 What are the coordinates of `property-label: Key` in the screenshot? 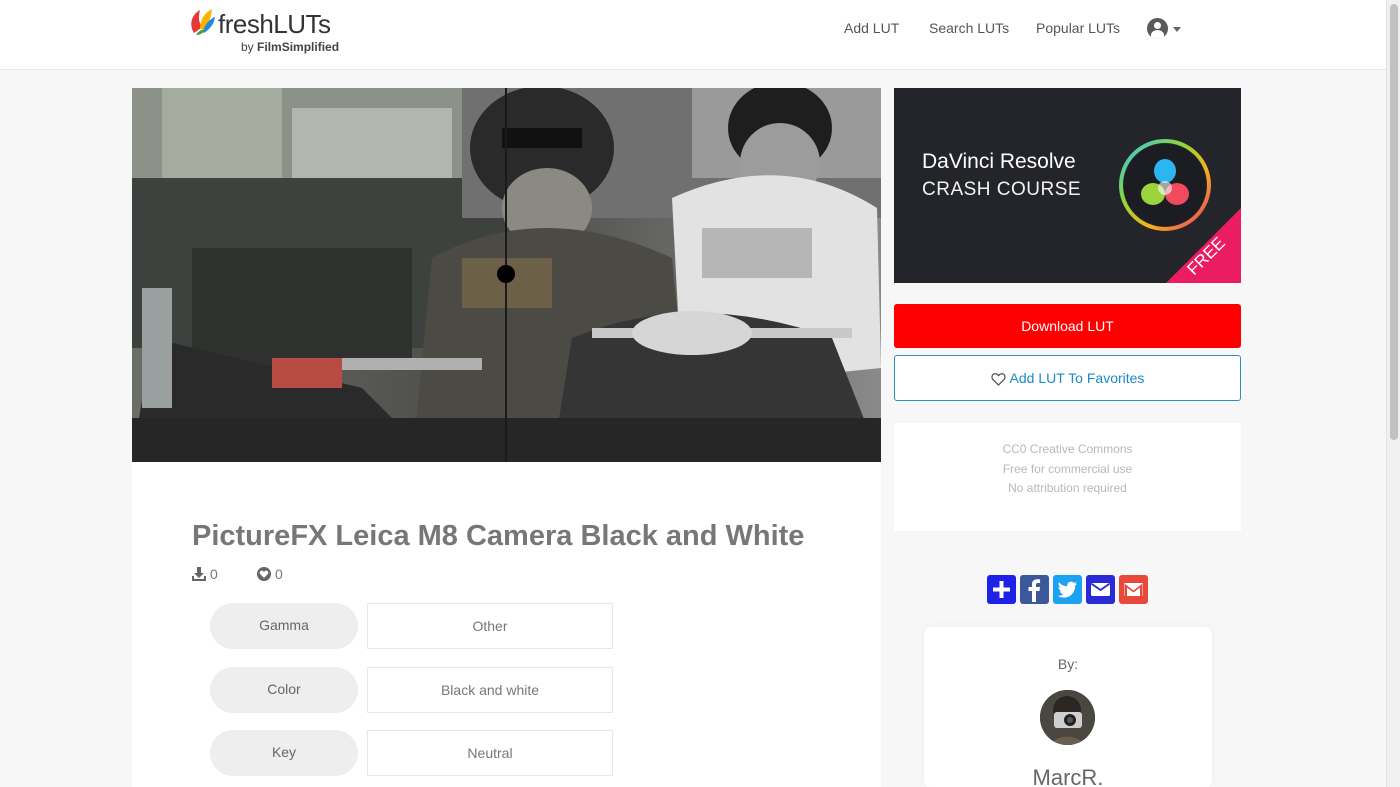 It's located at (284, 753).